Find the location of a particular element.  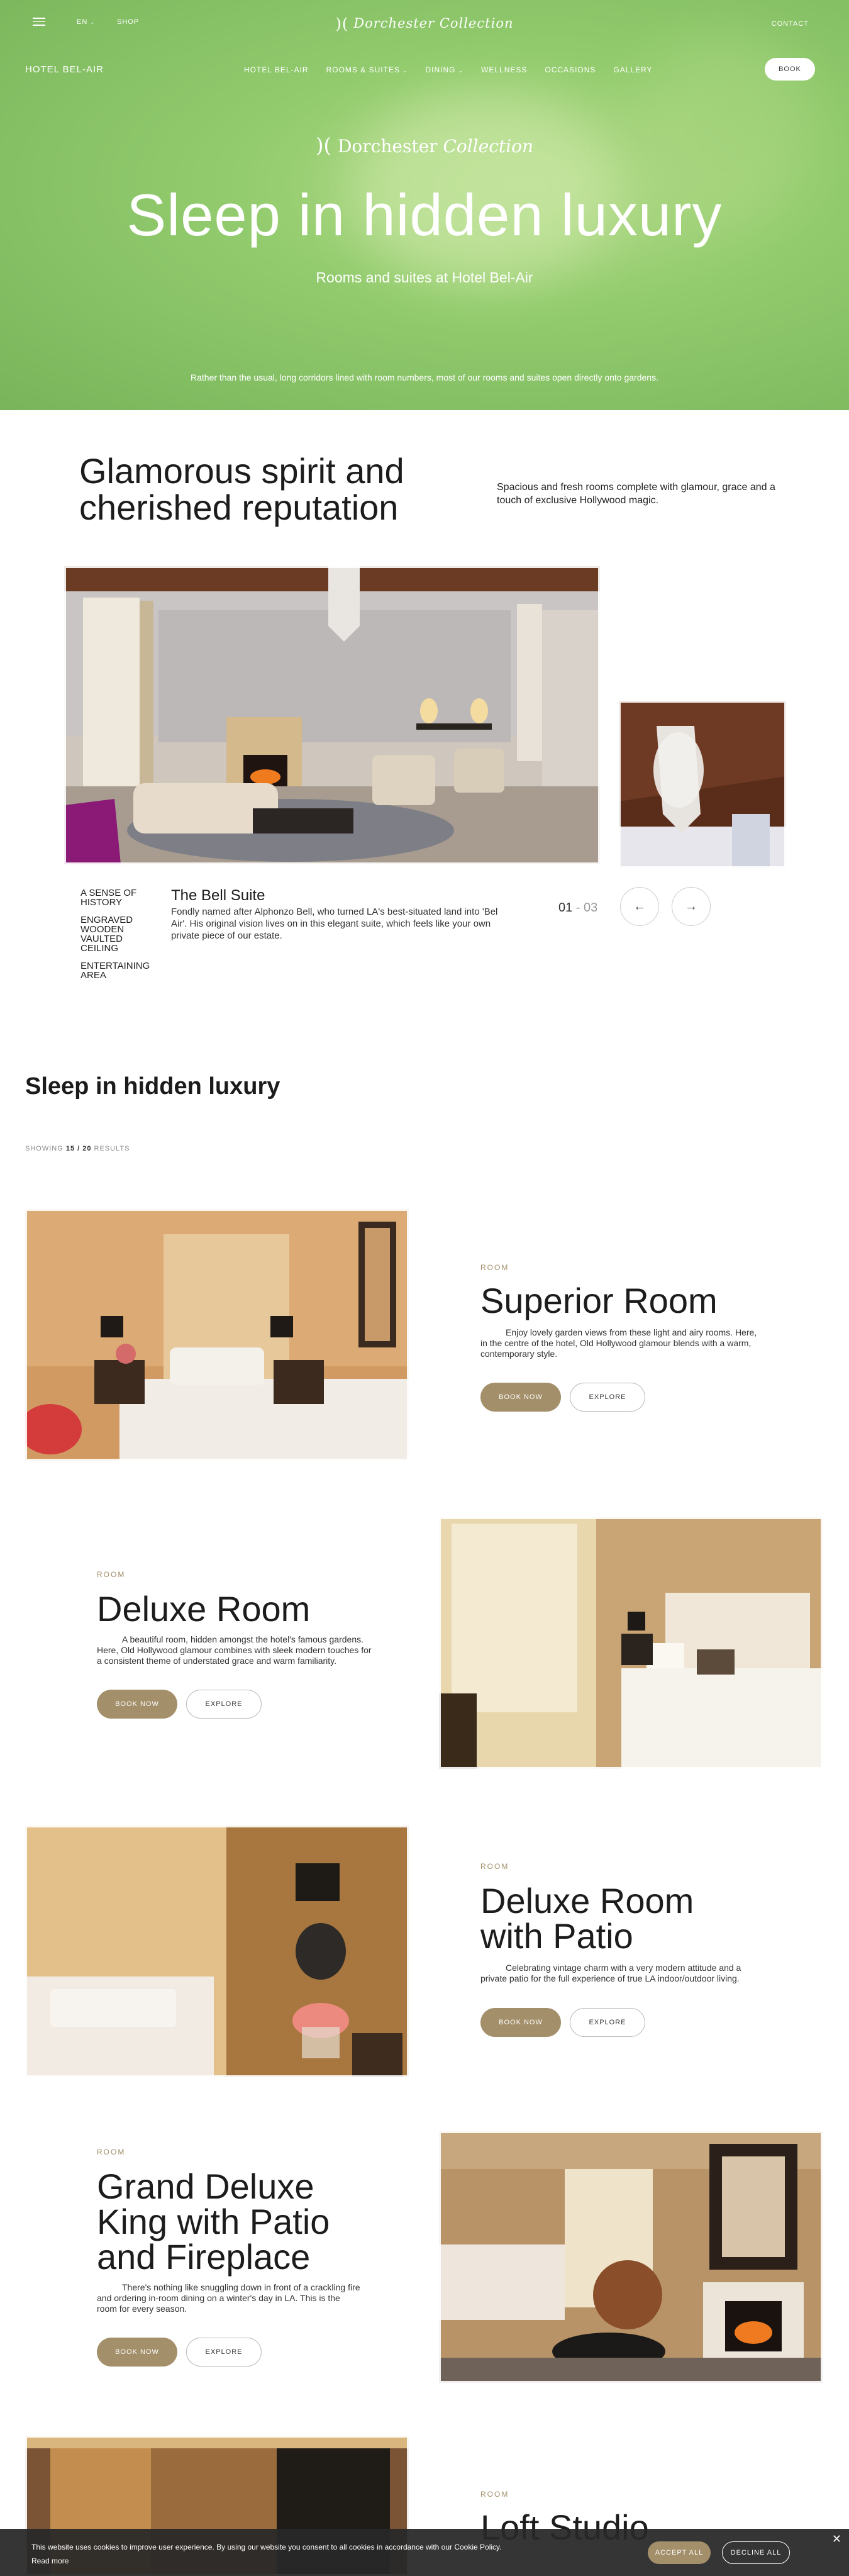

bell-suite-photo is located at coordinates (332, 715).